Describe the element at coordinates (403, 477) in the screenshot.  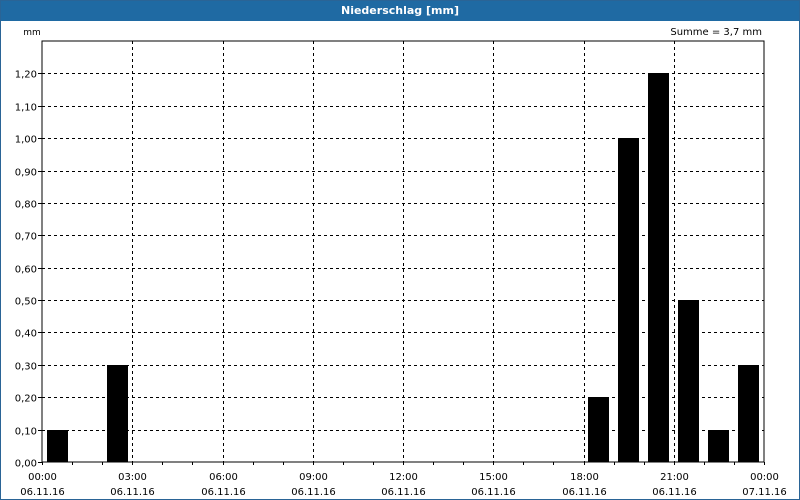
I see `x-tick-label-time: 12:00` at that location.